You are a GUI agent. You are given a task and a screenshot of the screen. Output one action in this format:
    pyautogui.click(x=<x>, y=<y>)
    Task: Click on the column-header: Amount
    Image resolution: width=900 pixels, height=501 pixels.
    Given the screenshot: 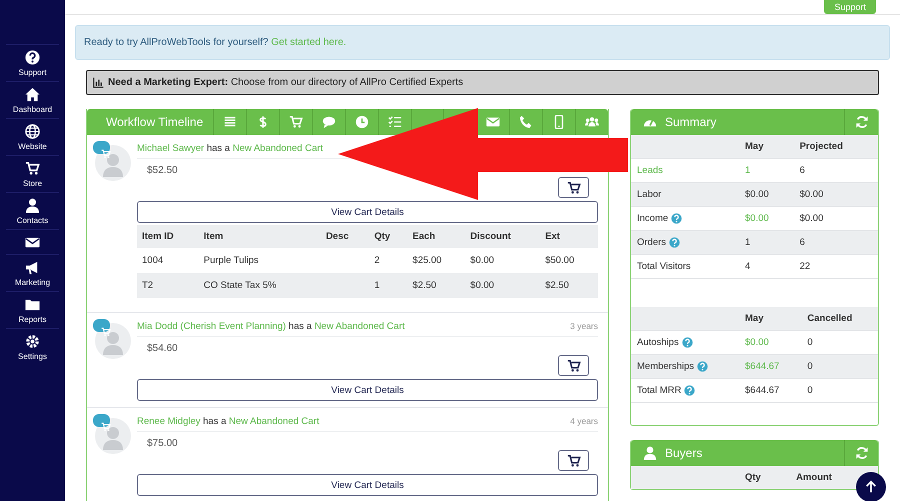 What is the action you would take?
    pyautogui.click(x=814, y=477)
    